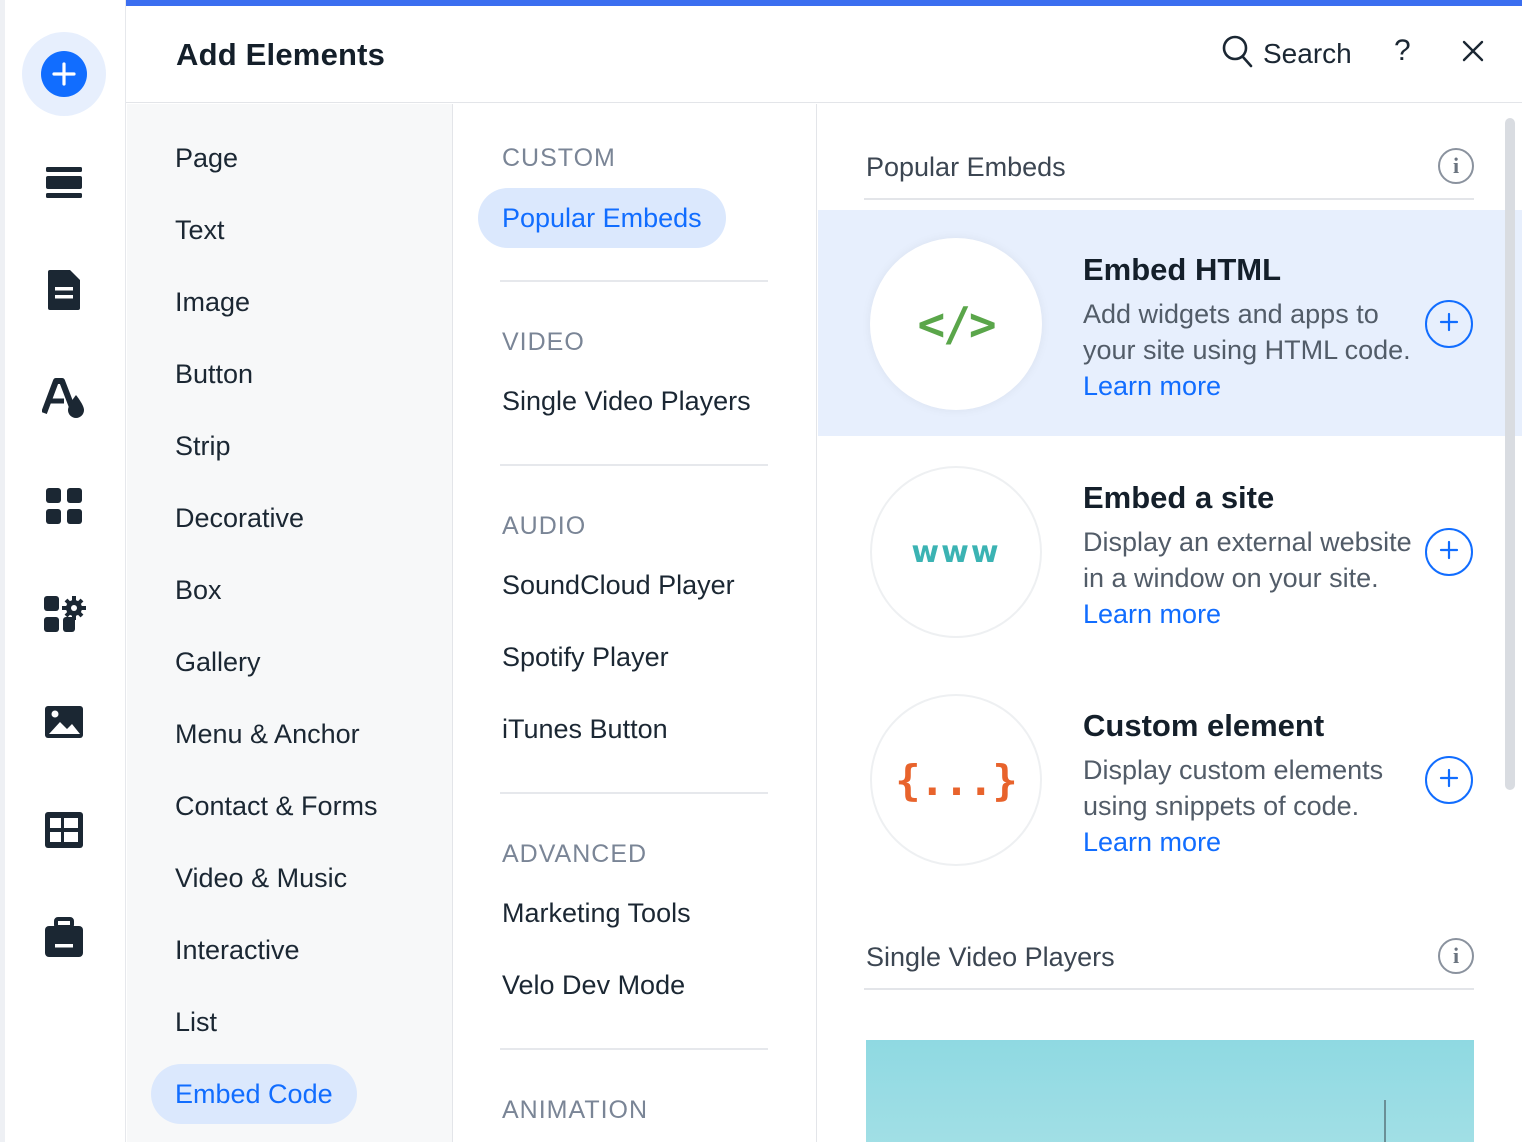 This screenshot has height=1142, width=1522. What do you see at coordinates (1179, 497) in the screenshot?
I see `card-title: Embed a site` at bounding box center [1179, 497].